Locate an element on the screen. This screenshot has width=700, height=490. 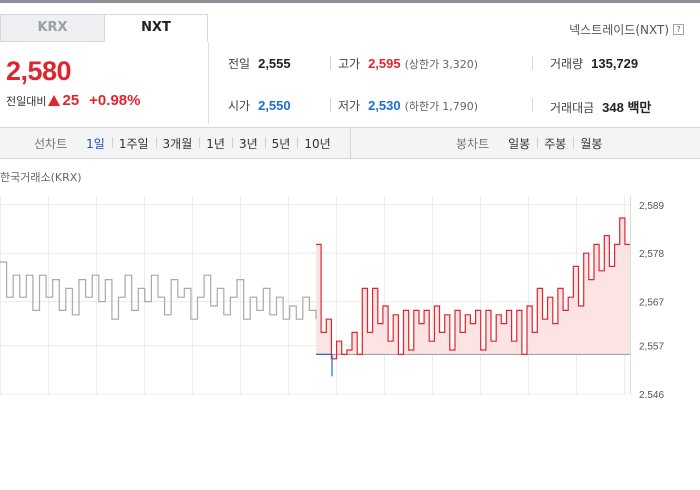
line-chart-title: 선차트 is located at coordinates (51, 143).